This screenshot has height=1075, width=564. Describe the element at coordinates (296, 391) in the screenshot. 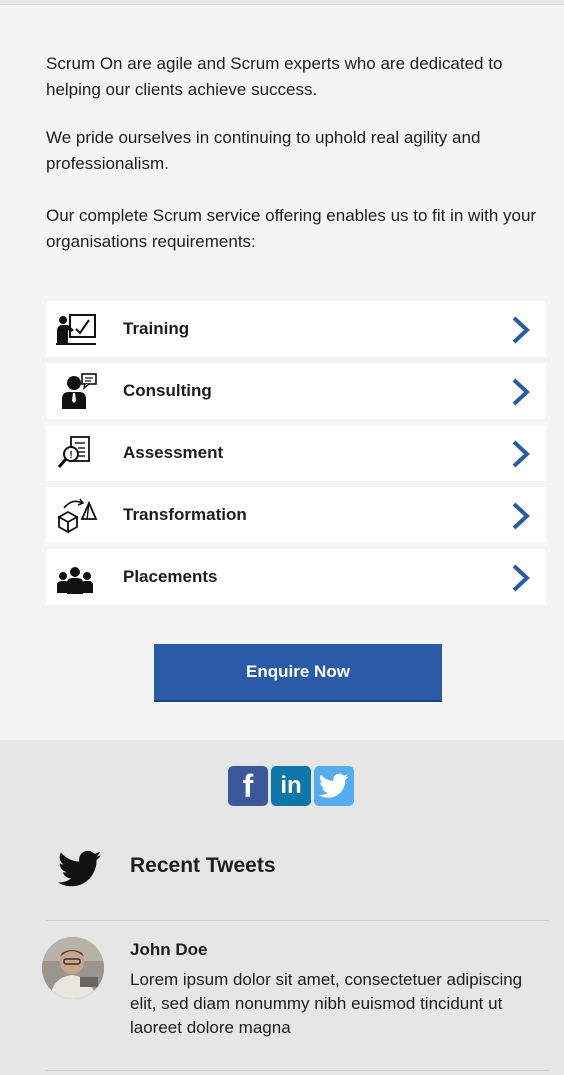

I see `service-item-consulting: Consulting` at that location.